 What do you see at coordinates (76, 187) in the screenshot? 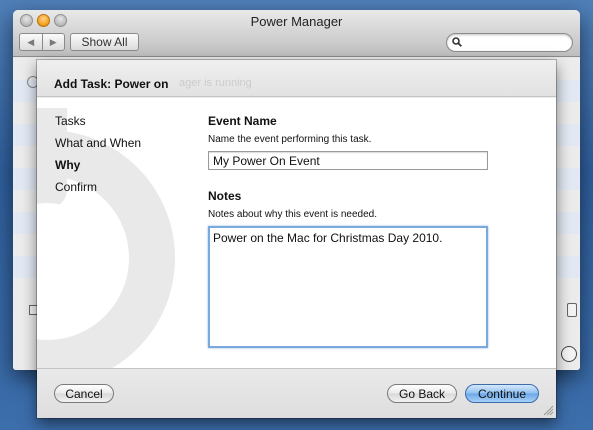
I see `step-confirm: Confirm` at bounding box center [76, 187].